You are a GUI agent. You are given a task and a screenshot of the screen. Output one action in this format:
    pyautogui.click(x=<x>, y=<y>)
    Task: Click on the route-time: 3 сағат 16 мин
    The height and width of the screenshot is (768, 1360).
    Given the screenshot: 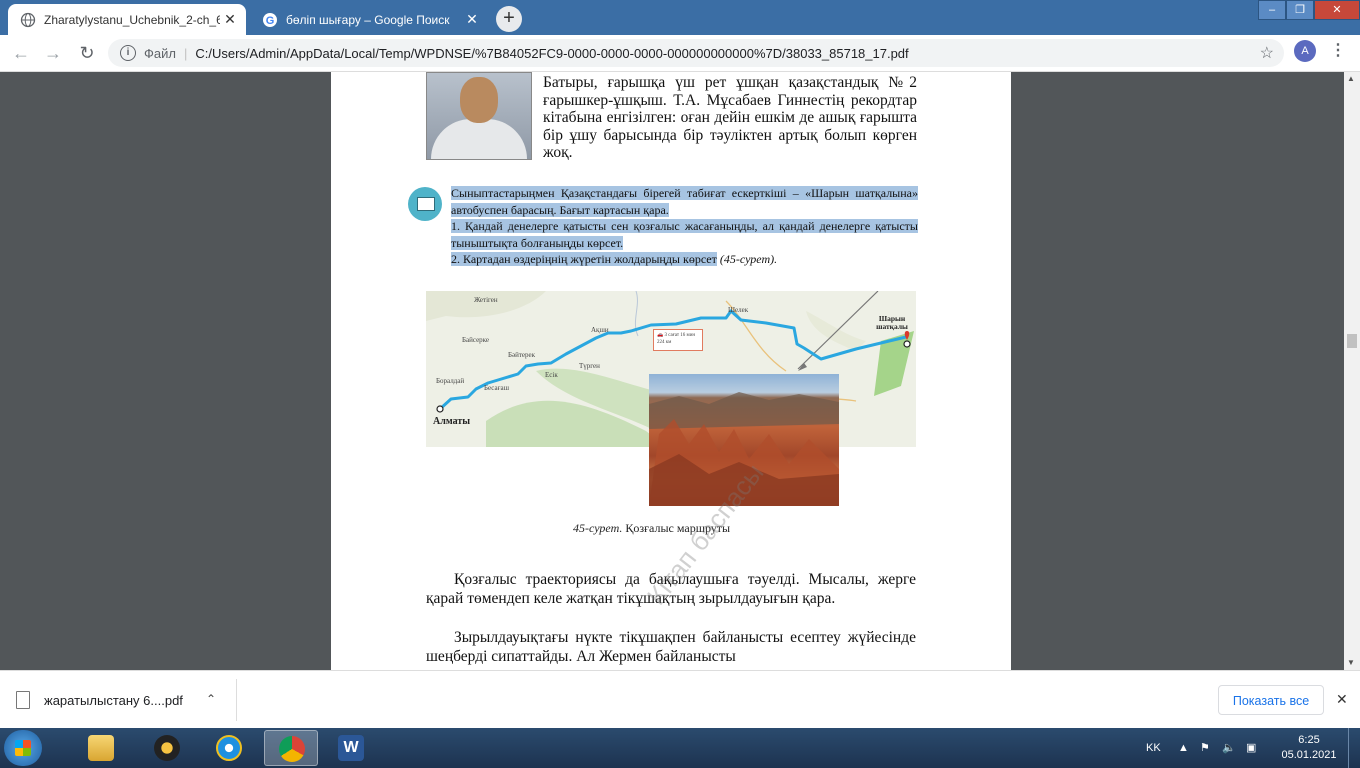 What is the action you would take?
    pyautogui.click(x=680, y=335)
    